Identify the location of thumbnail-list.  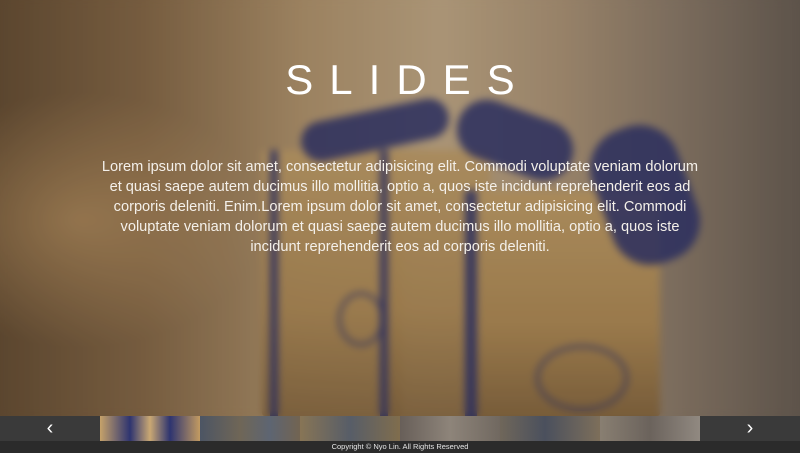
(400, 428).